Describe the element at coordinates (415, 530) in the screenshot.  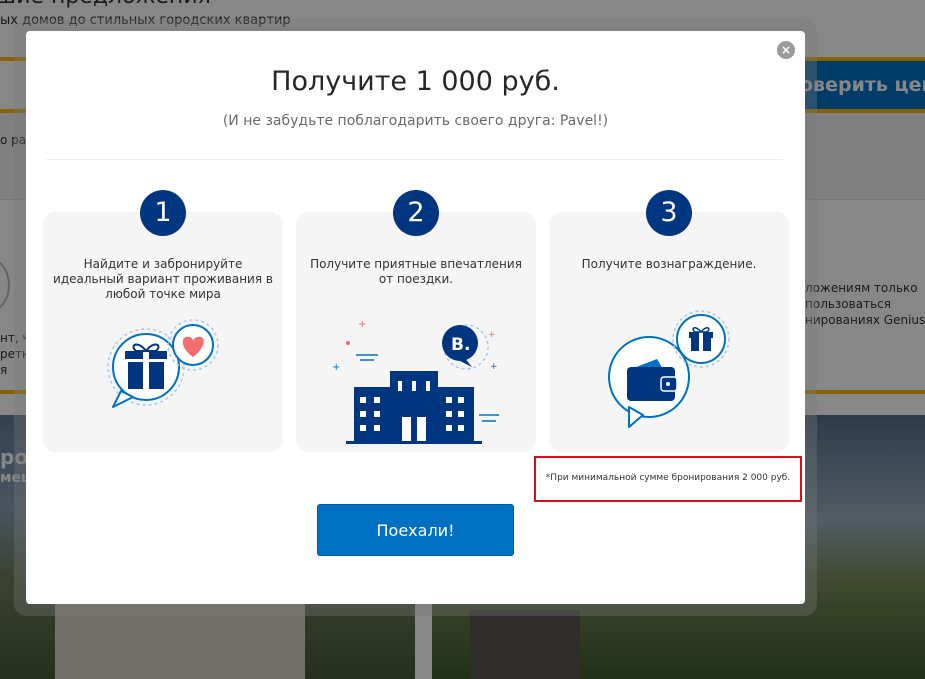
I see `go-button: Поехали!` at that location.